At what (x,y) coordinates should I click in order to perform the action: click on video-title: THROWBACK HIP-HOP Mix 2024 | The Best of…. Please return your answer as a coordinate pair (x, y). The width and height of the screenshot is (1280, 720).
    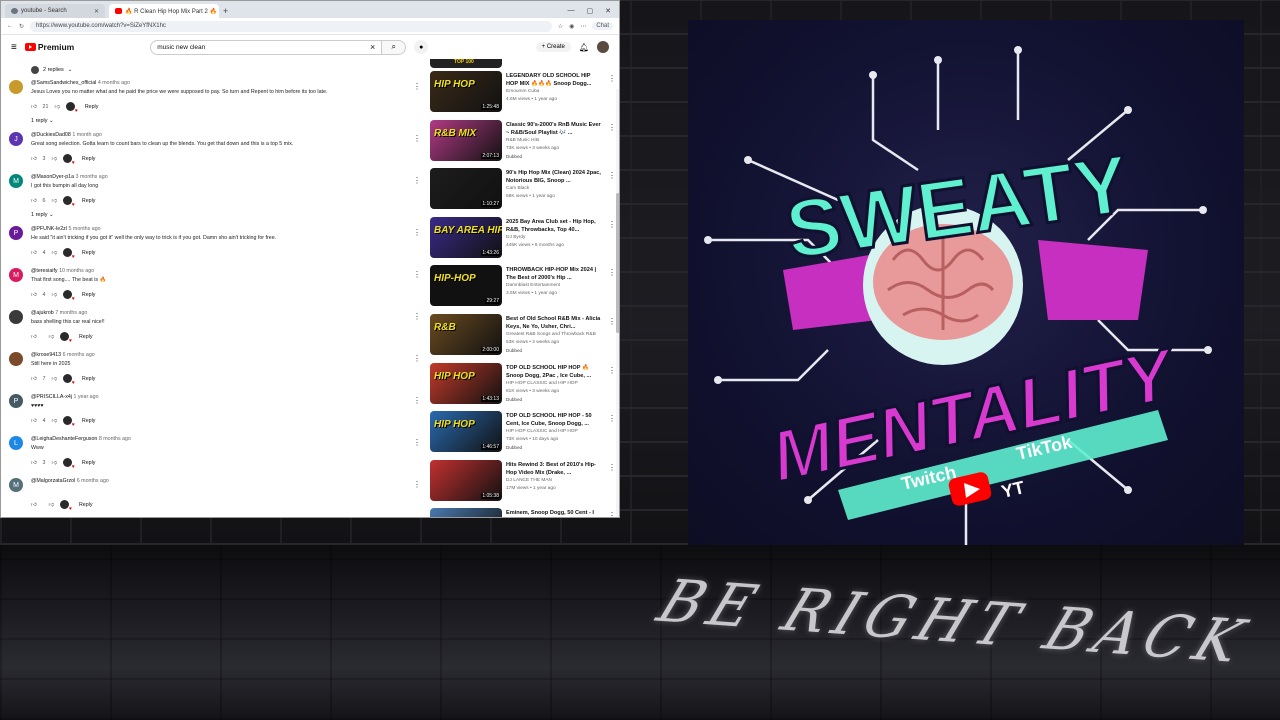
    Looking at the image, I should click on (554, 274).